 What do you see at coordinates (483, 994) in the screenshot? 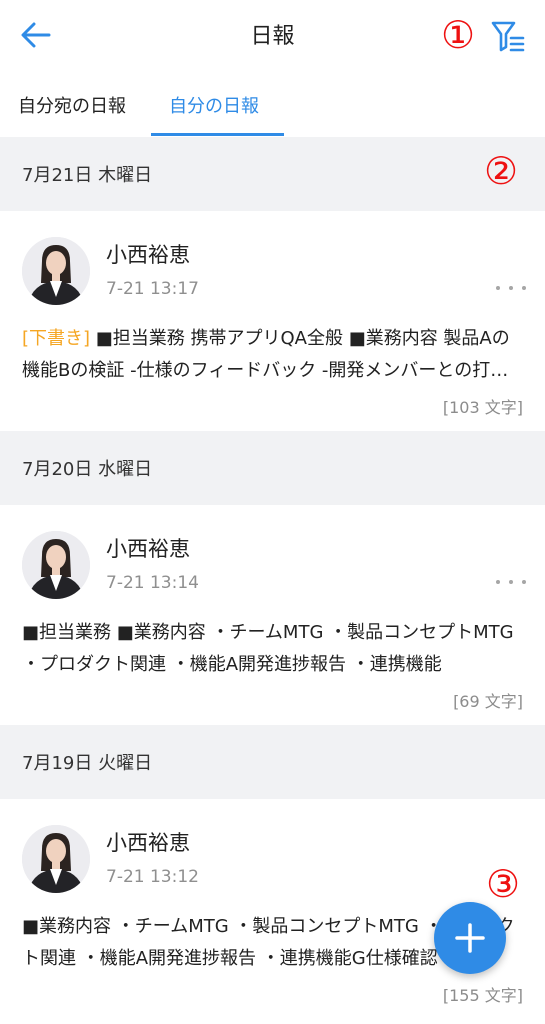
I see `character-count: [155 文字]` at bounding box center [483, 994].